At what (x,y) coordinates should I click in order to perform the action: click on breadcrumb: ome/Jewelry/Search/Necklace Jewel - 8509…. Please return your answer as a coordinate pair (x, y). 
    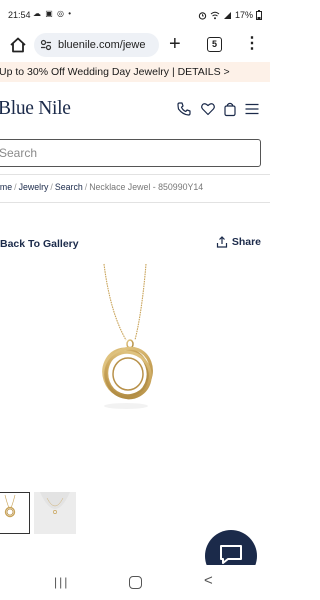
    Looking at the image, I should click on (101, 187).